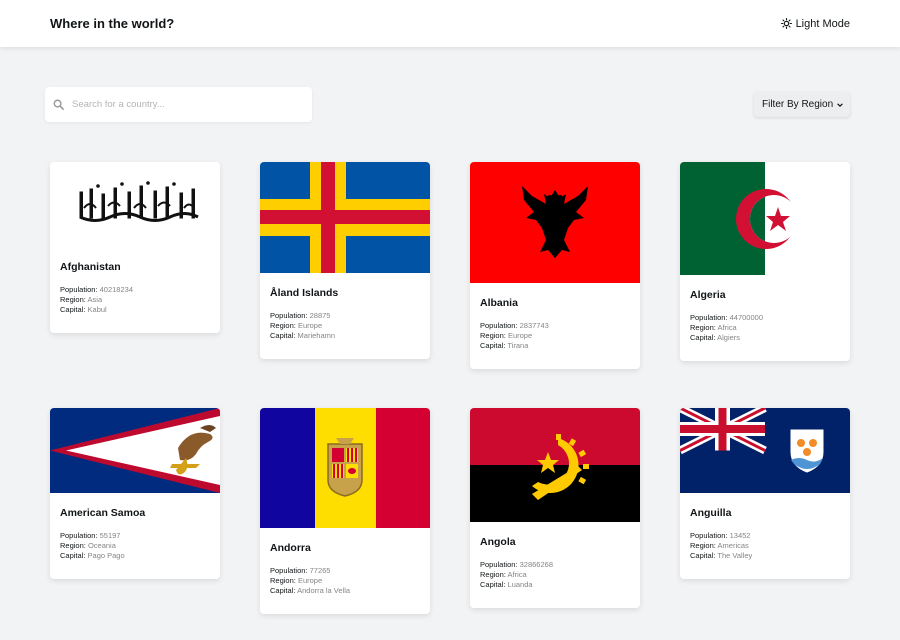 The width and height of the screenshot is (900, 640). Describe the element at coordinates (711, 513) in the screenshot. I see `country-name: Anguilla` at that location.